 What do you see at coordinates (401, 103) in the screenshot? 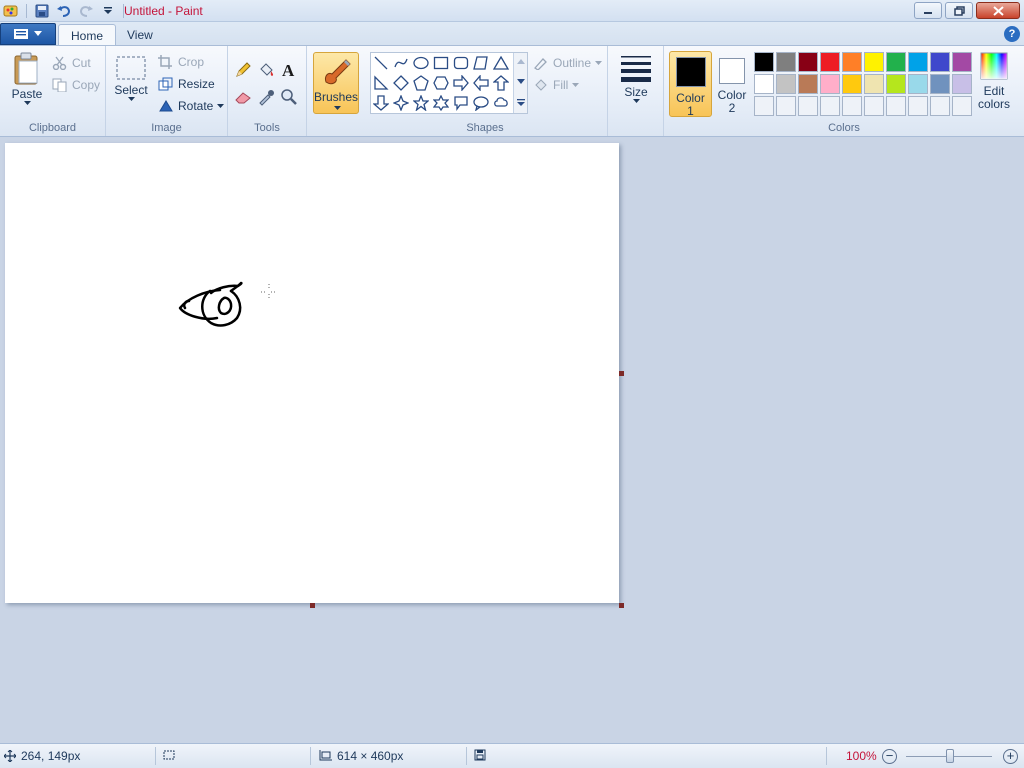
I see `four-point-star-icon` at bounding box center [401, 103].